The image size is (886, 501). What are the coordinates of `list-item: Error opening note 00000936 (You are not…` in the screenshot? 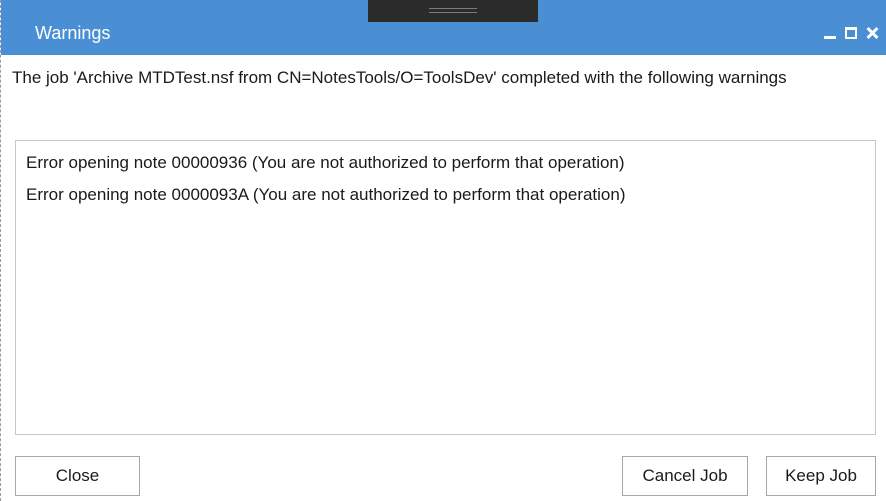 It's located at (445, 163).